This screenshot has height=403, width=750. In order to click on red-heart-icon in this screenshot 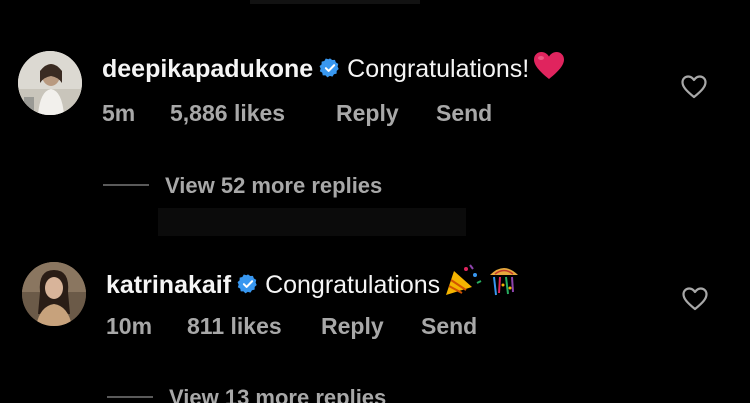, I will do `click(549, 69)`.